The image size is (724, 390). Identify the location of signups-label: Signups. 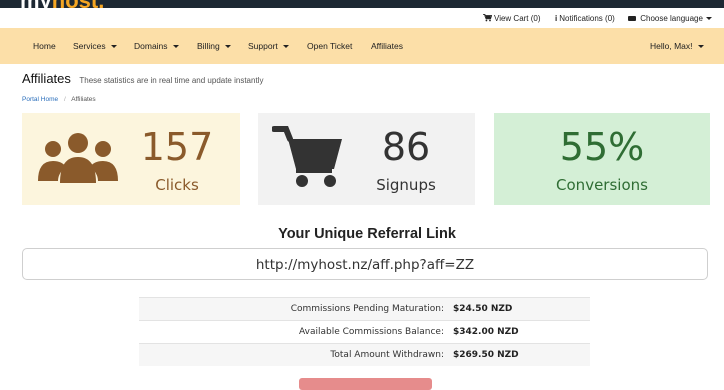
(406, 185).